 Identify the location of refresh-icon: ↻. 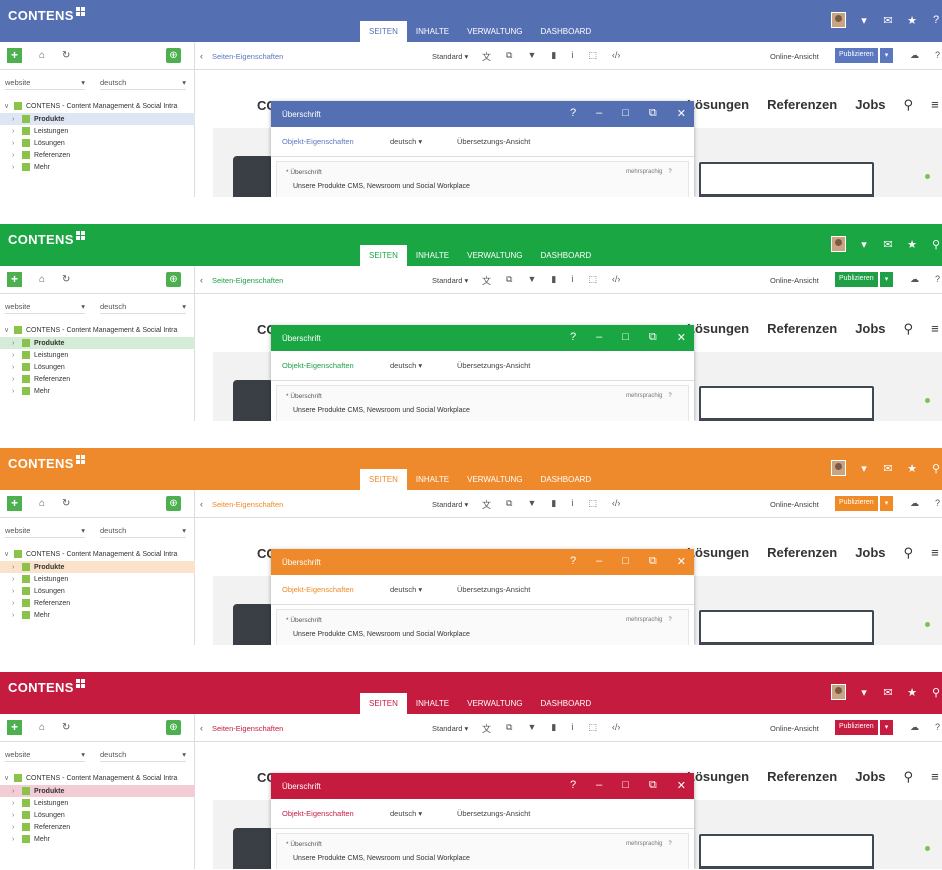
(66, 503).